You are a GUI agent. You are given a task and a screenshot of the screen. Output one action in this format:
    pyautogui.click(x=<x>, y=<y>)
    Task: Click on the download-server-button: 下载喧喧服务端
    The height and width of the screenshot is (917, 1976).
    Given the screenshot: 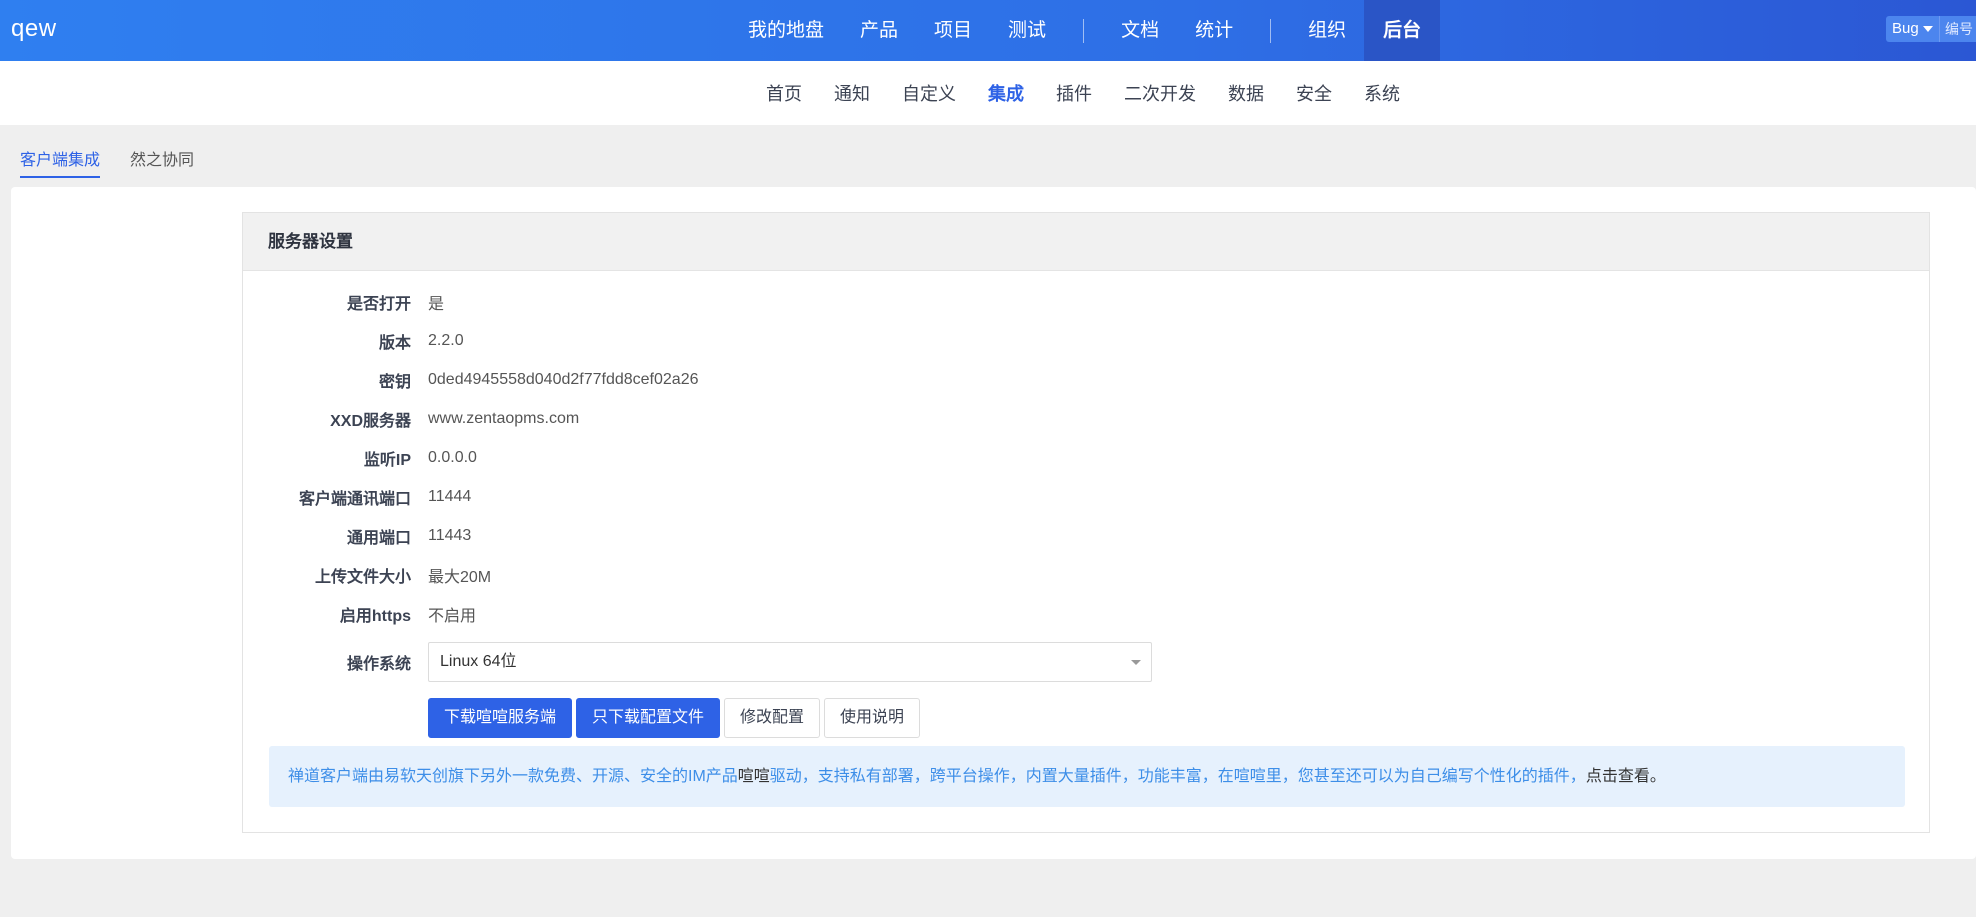 What is the action you would take?
    pyautogui.click(x=500, y=718)
    